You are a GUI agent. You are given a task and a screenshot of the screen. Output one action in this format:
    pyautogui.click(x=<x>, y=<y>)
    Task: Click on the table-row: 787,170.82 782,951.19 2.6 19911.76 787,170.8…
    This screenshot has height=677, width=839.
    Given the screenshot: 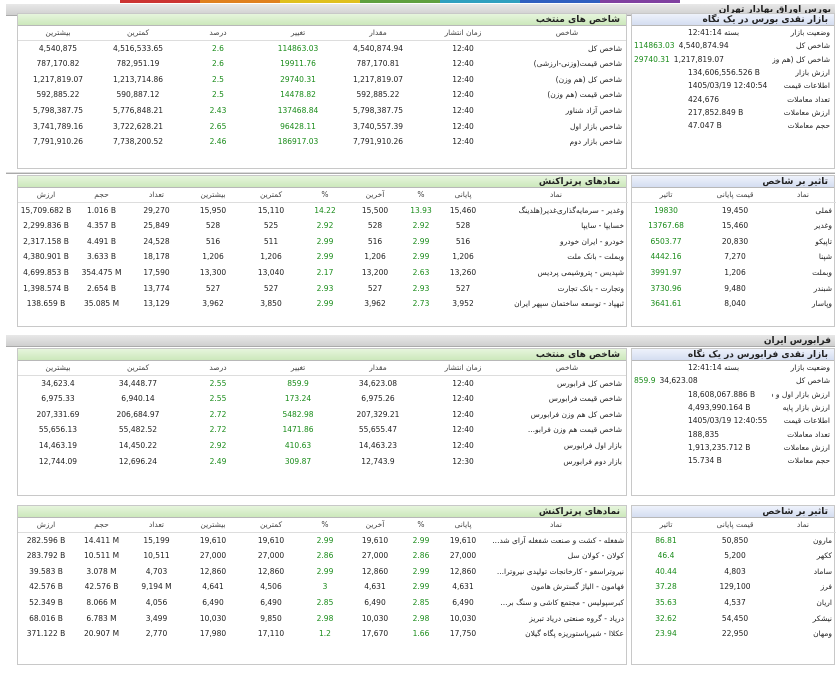 What is the action you would take?
    pyautogui.click(x=322, y=64)
    